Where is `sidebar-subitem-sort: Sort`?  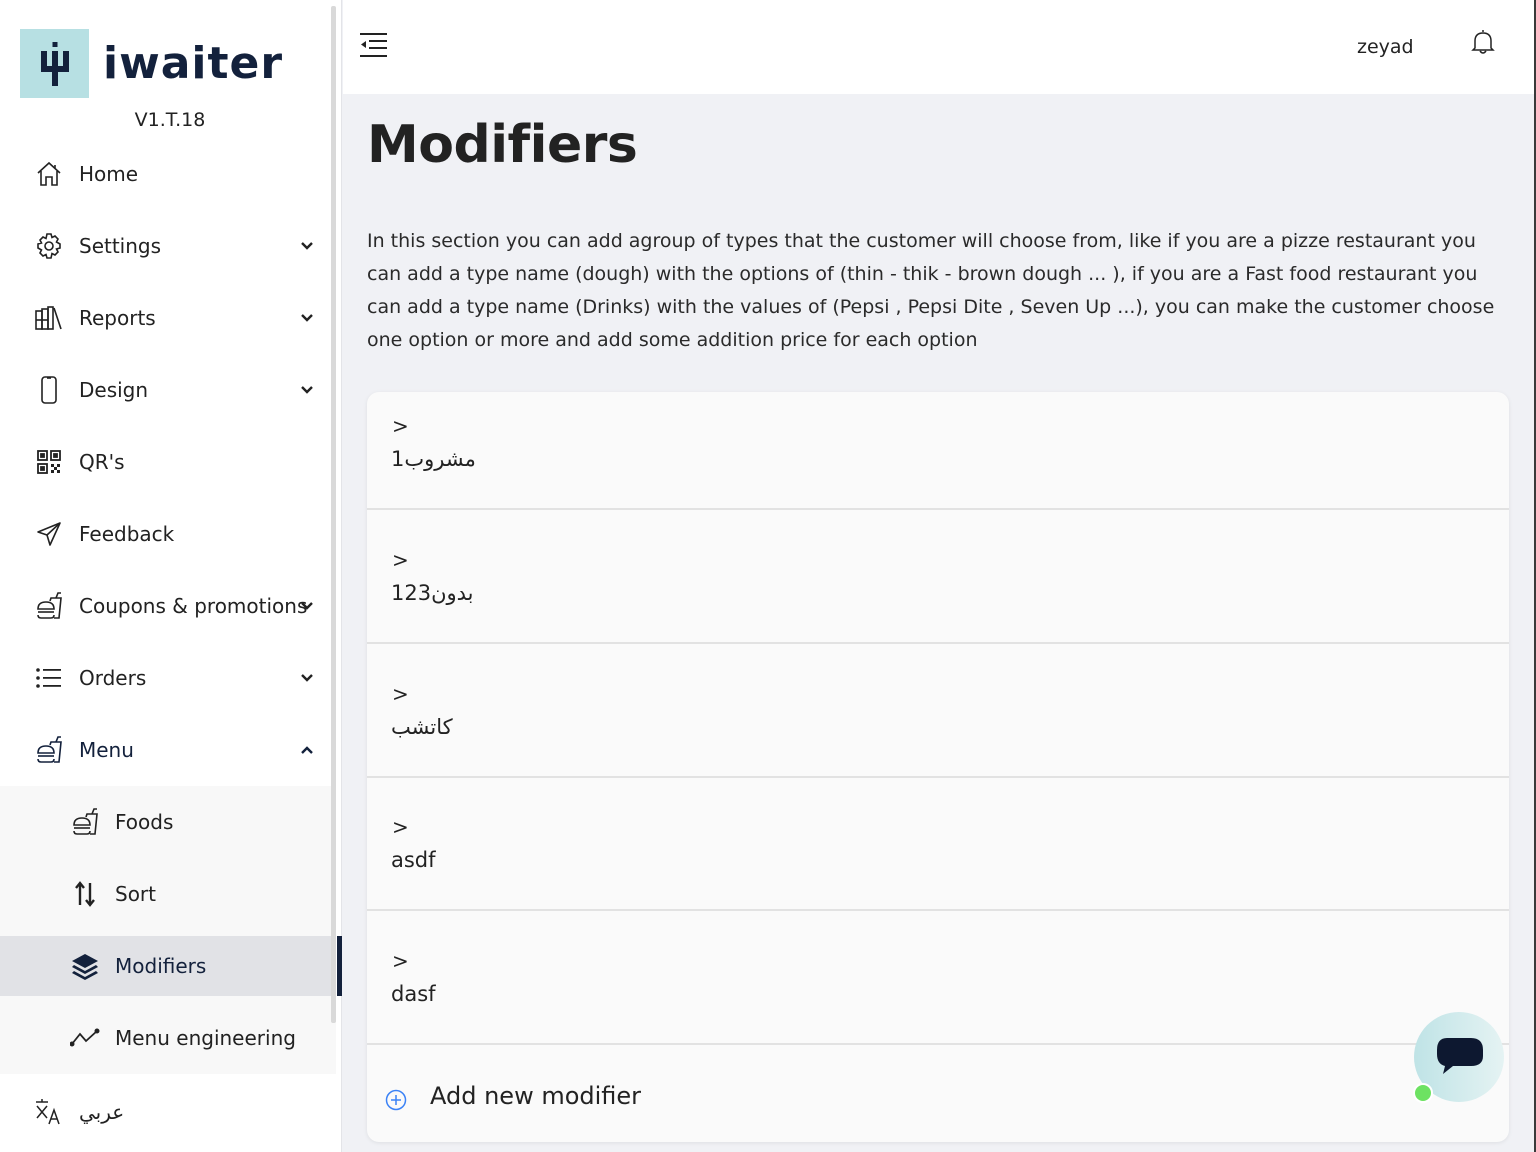
sidebar-subitem-sort: Sort is located at coordinates (168, 894).